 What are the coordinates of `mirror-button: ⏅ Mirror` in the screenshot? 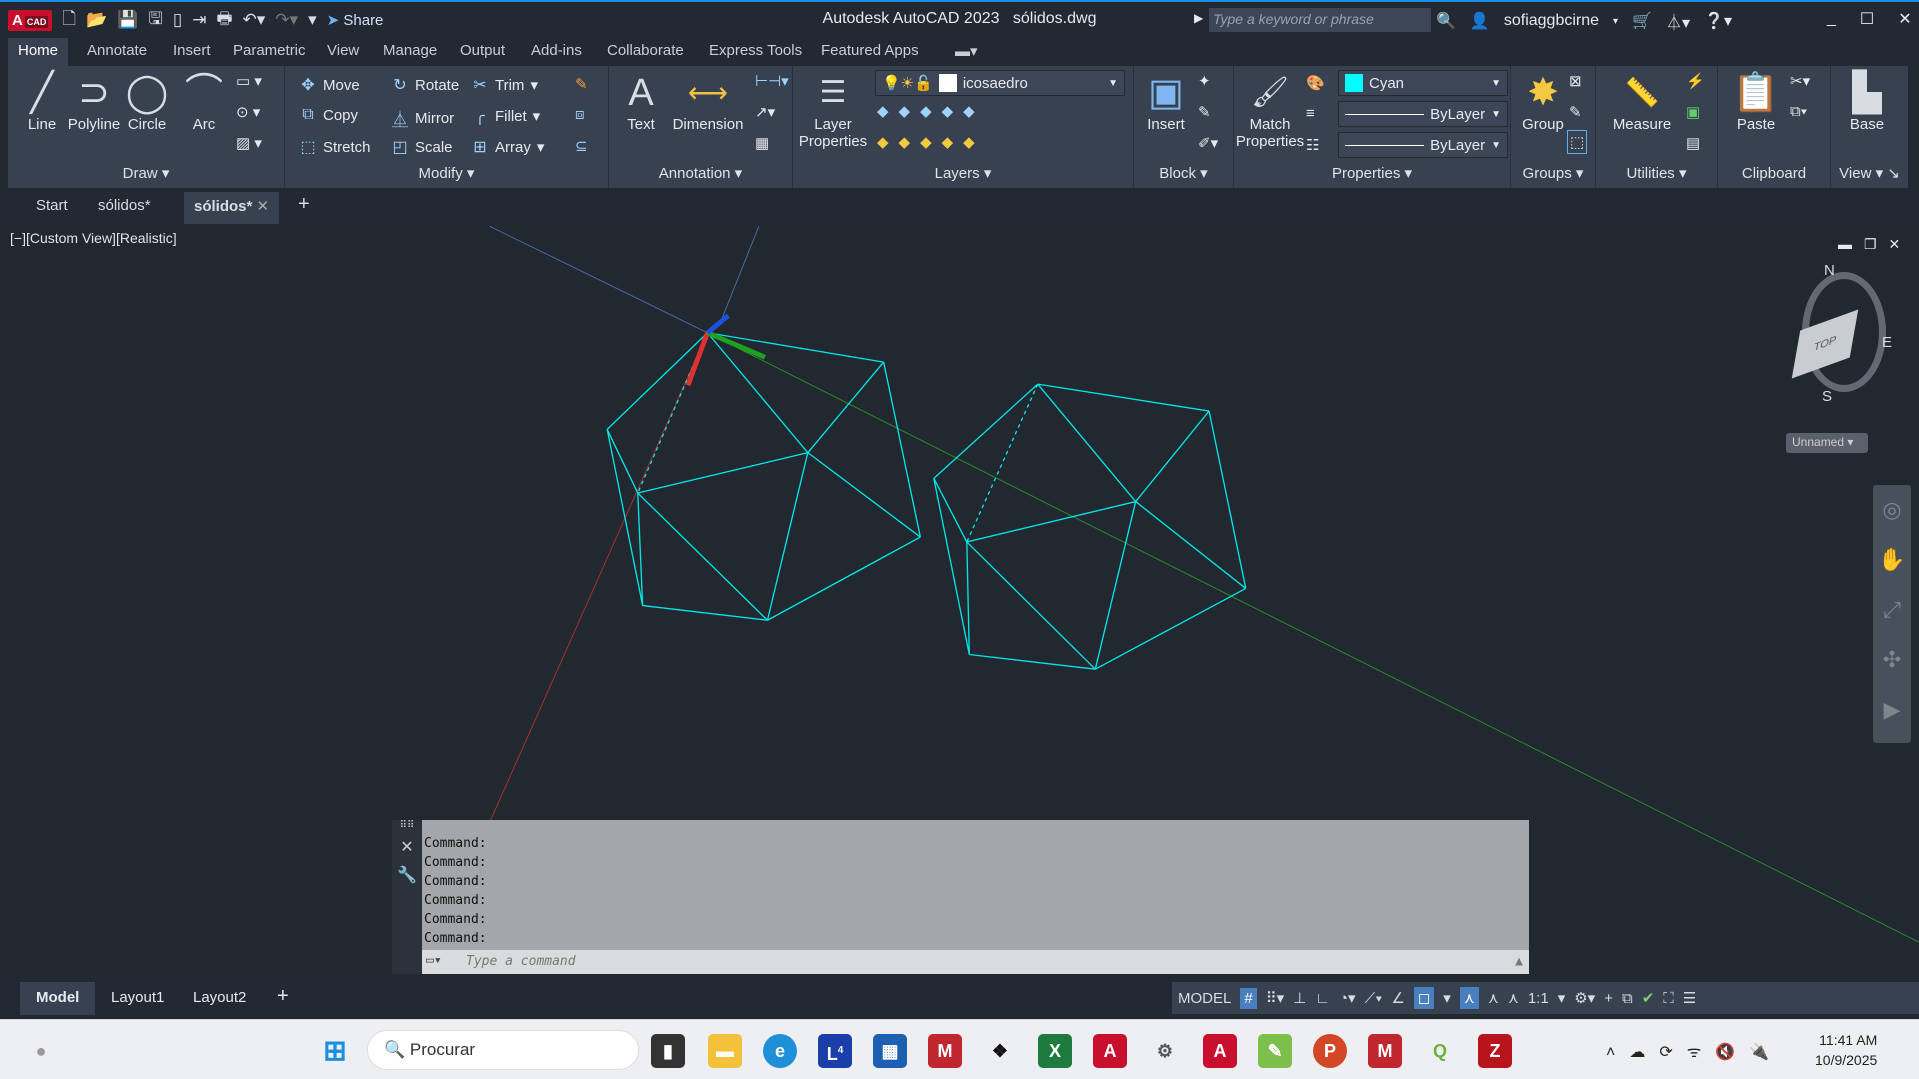 It's located at (422, 118).